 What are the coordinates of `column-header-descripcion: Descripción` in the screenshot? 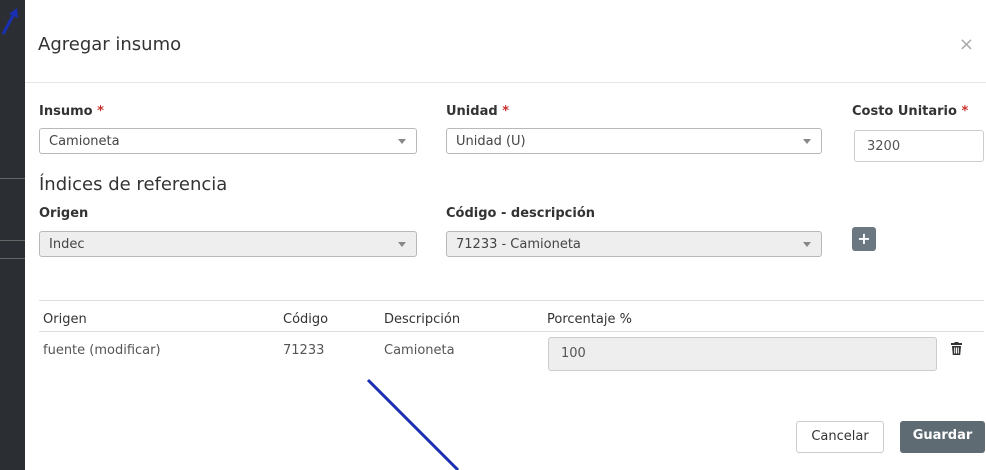 It's located at (422, 319).